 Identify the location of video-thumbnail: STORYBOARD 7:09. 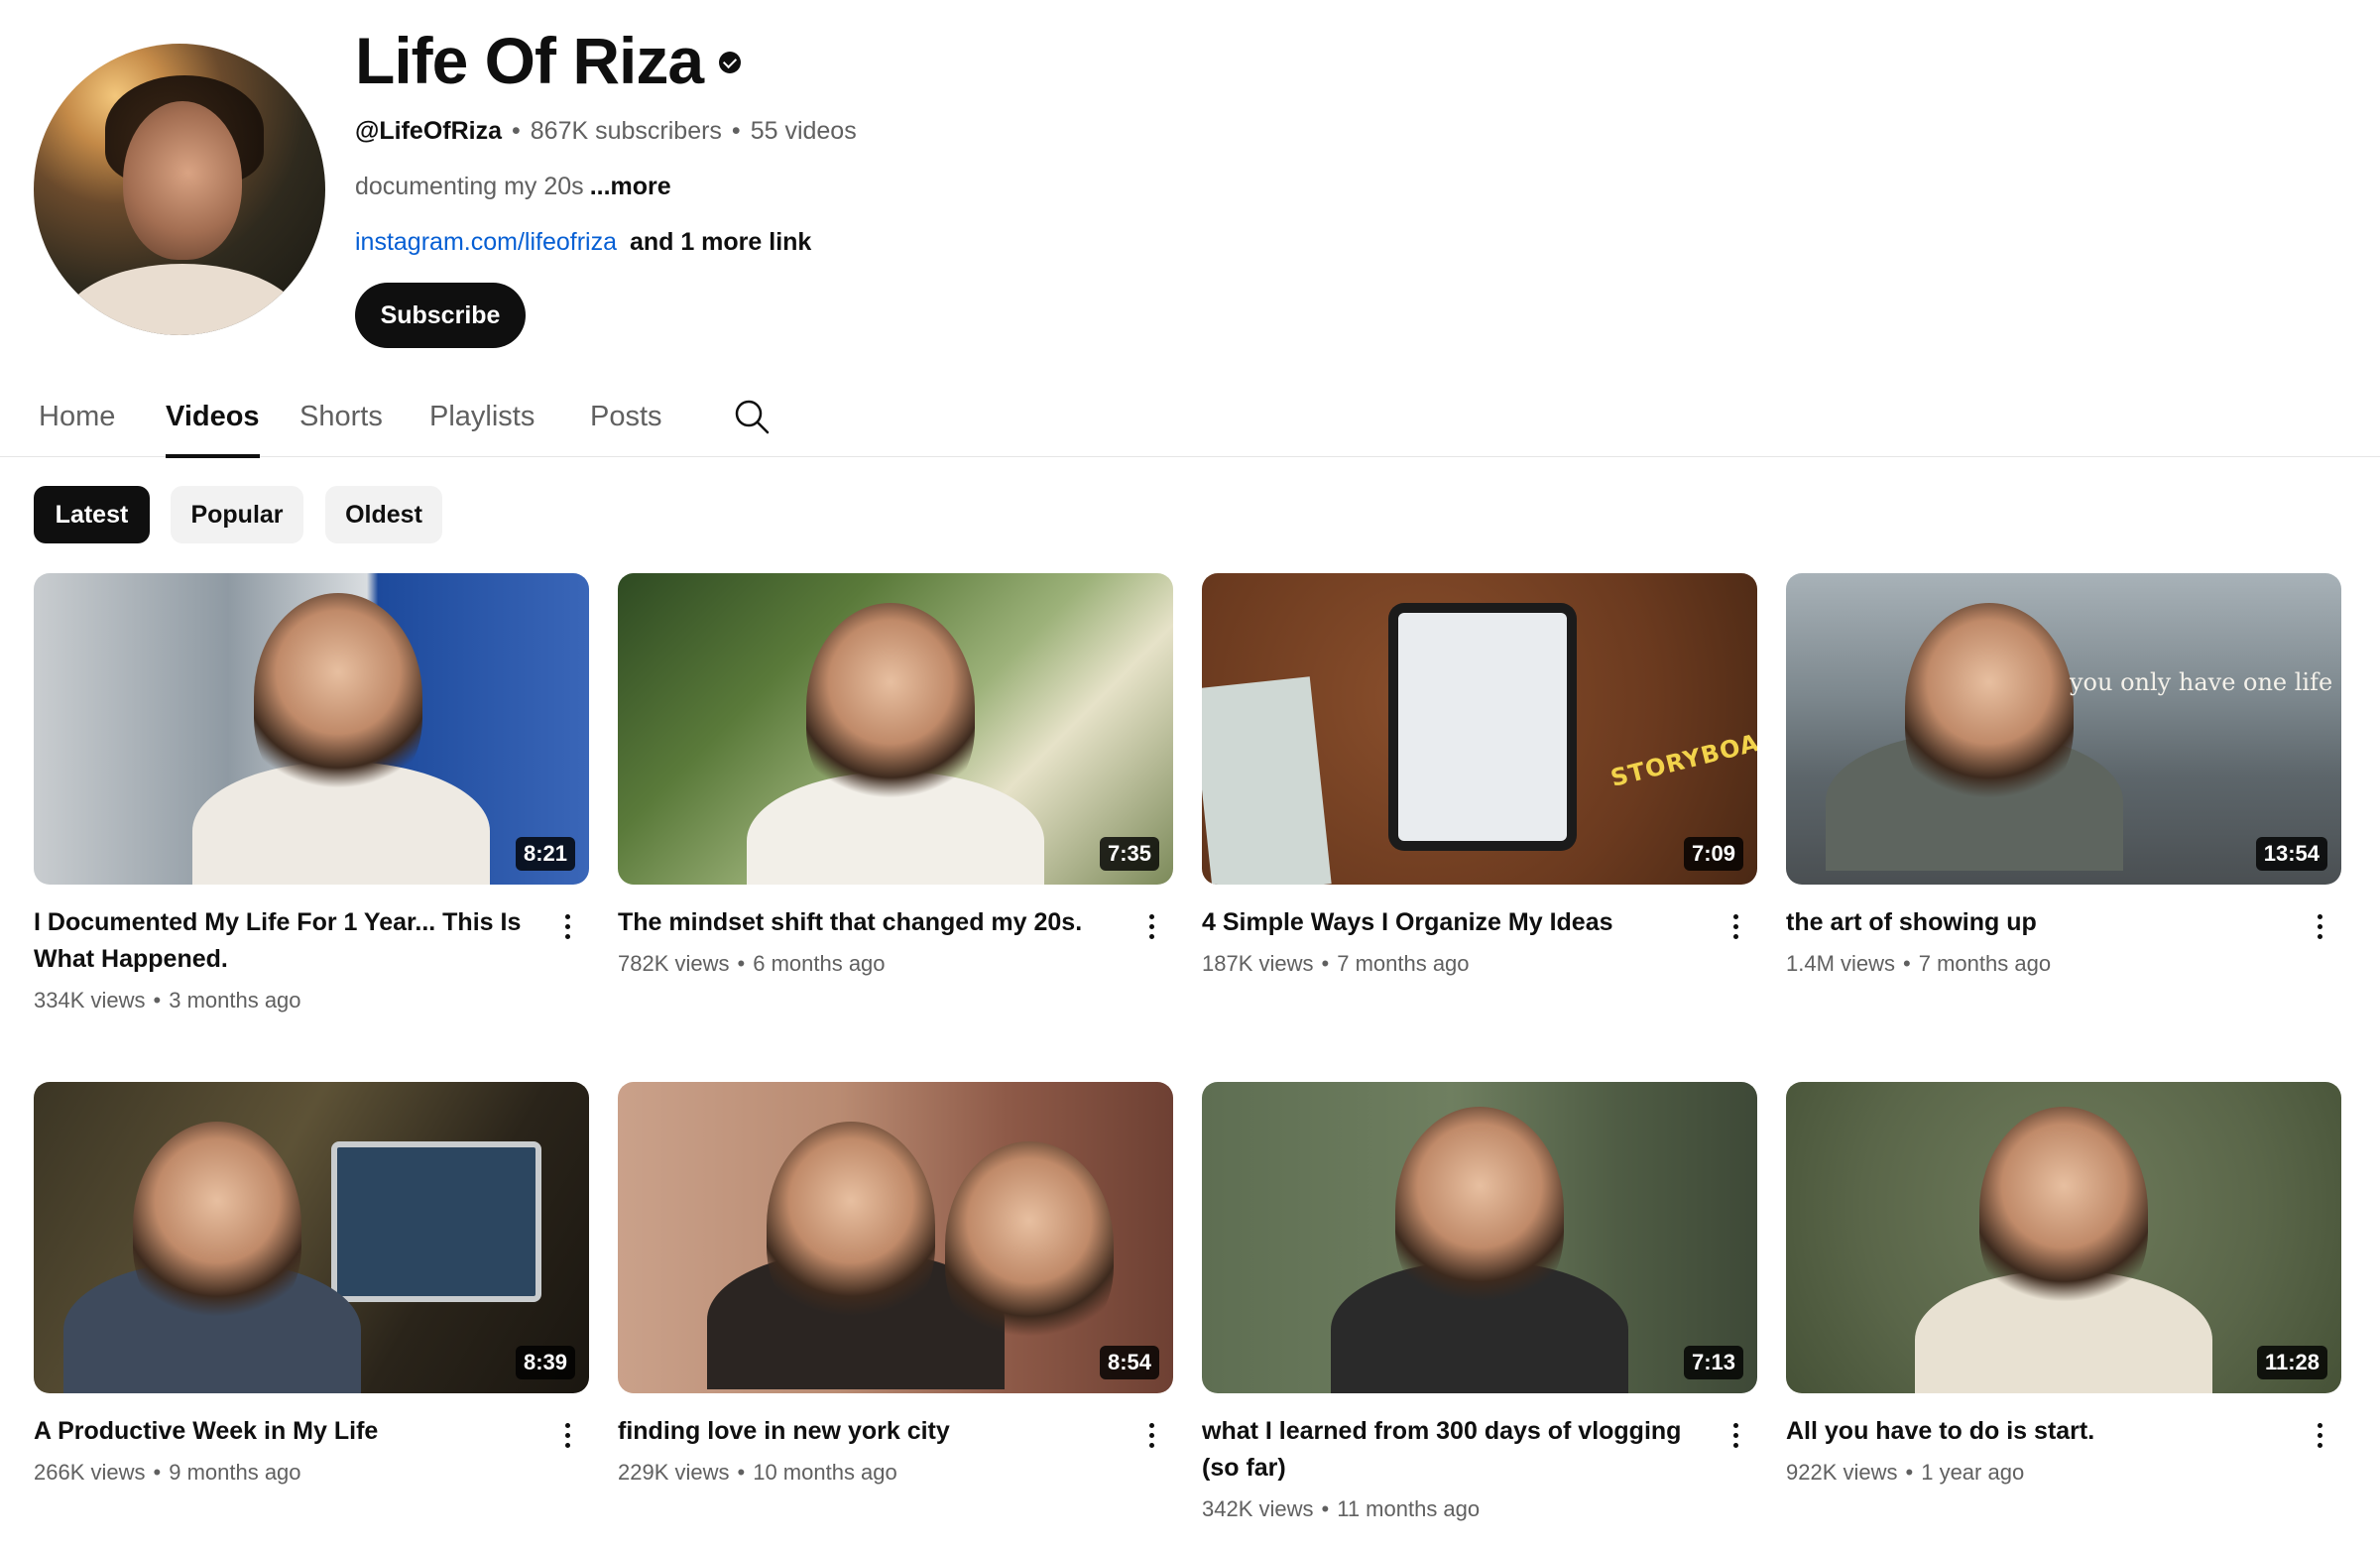
(1479, 729).